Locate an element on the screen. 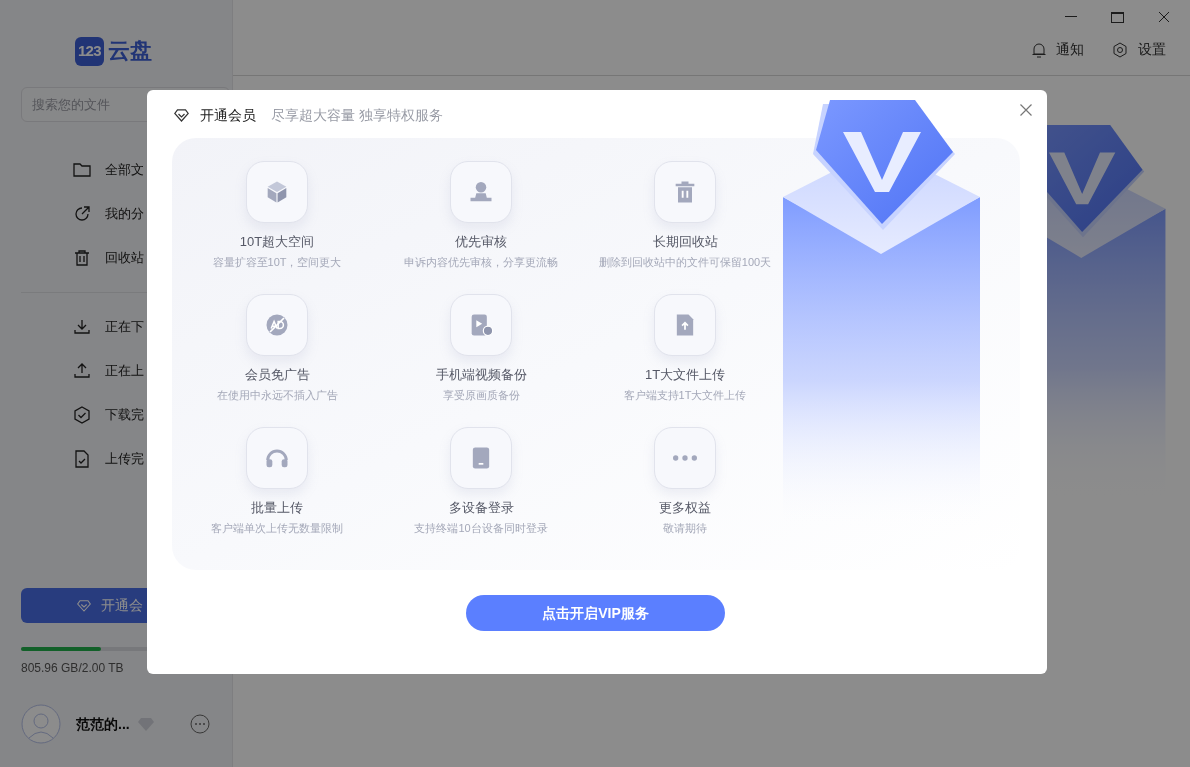 This screenshot has width=1190, height=767. dialog-subtitle: 尽享超大容量 独享特权服务 is located at coordinates (357, 115).